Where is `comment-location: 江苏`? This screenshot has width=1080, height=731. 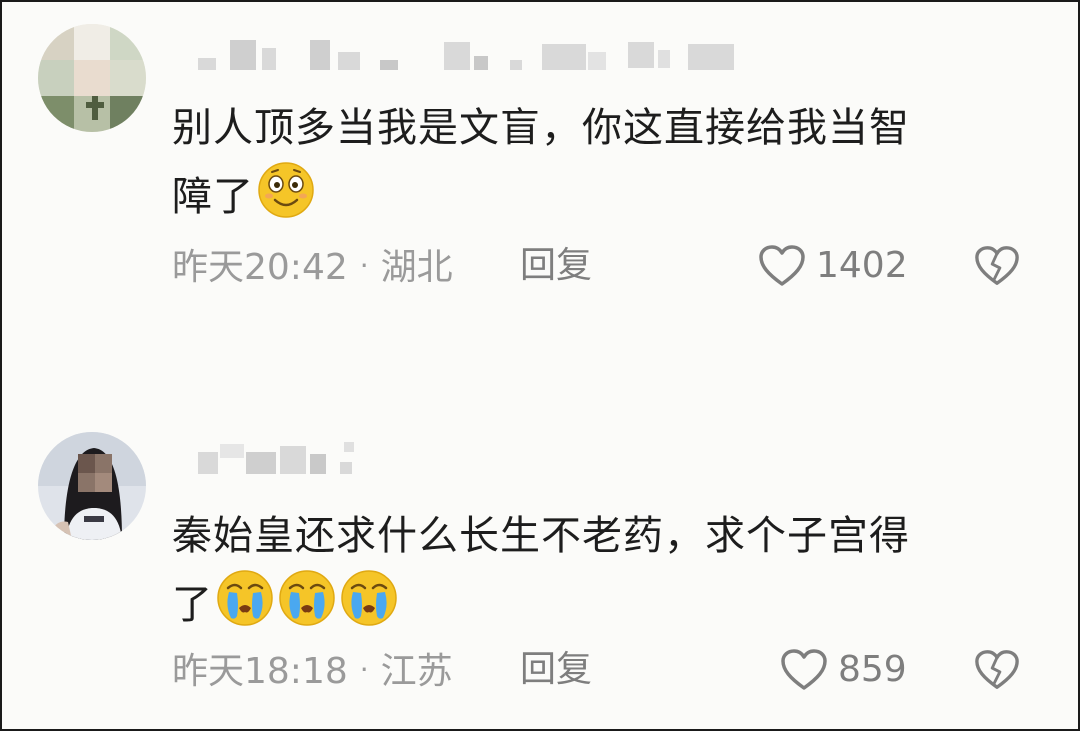
comment-location: 江苏 is located at coordinates (416, 671).